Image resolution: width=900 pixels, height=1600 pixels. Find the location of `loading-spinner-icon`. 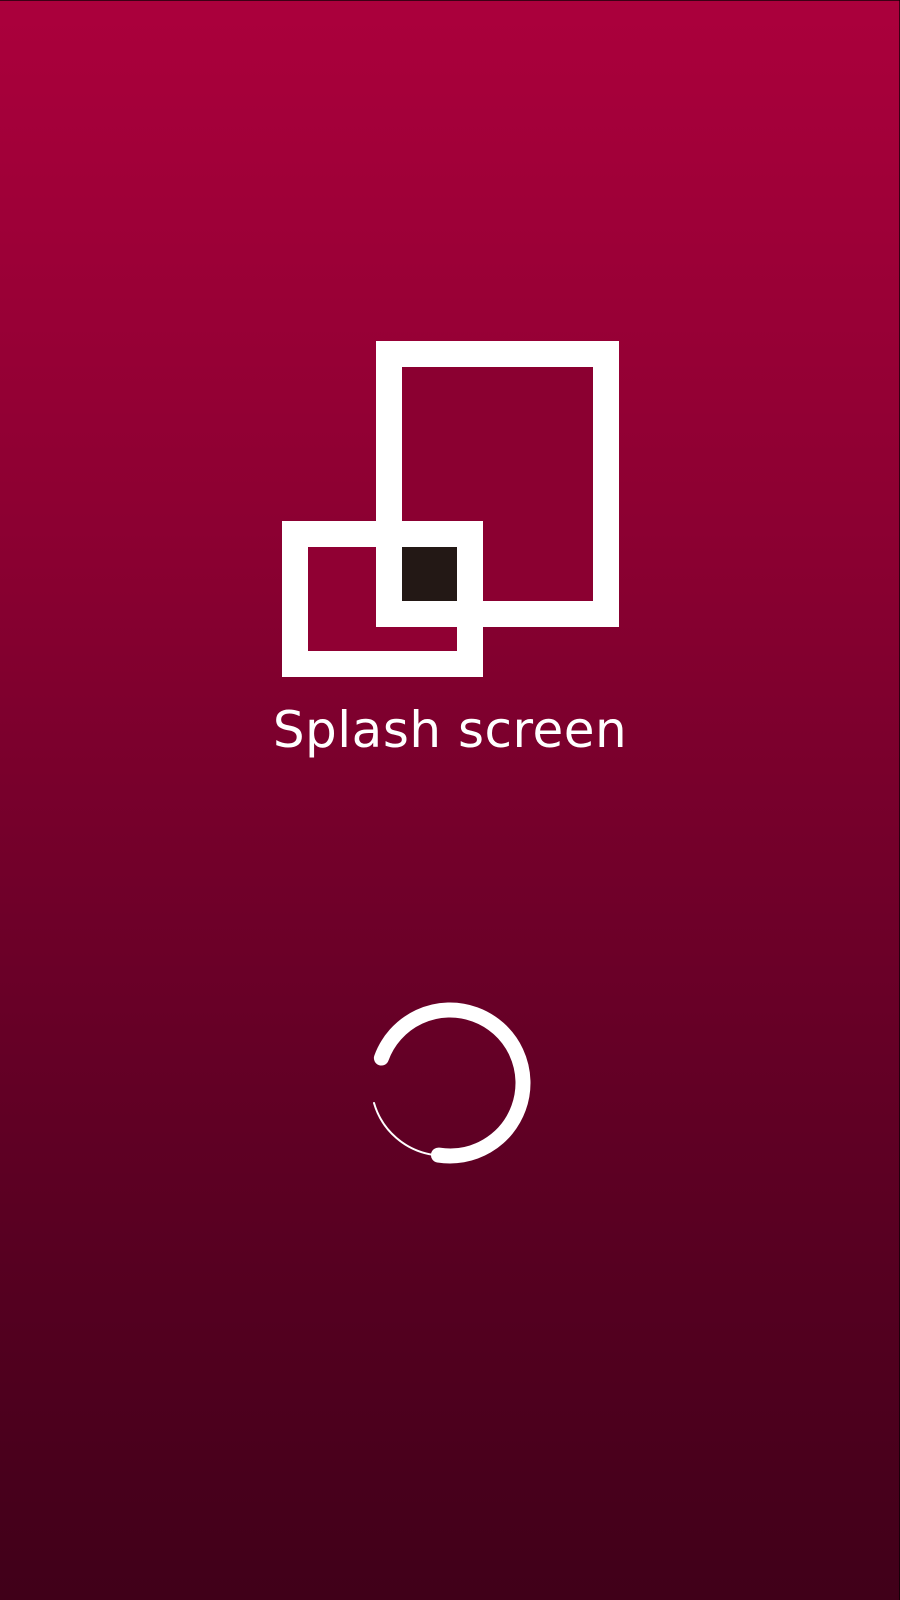

loading-spinner-icon is located at coordinates (450, 1083).